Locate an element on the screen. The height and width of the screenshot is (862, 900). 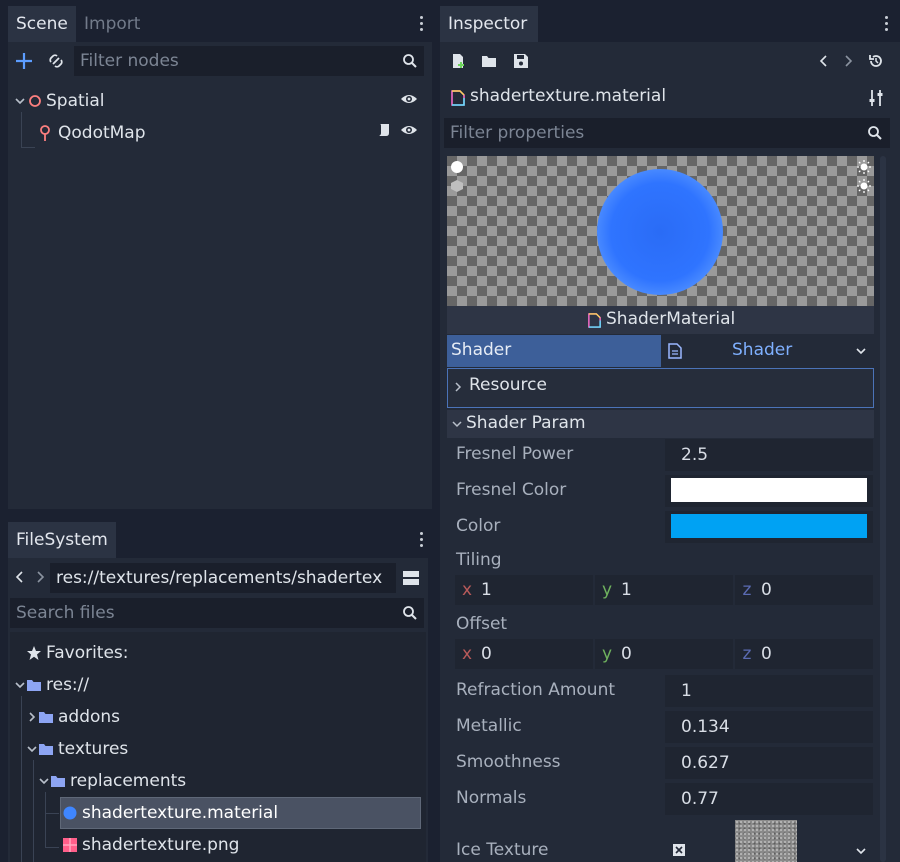
tree-item-material-file: shadertexture.material is located at coordinates (180, 813).